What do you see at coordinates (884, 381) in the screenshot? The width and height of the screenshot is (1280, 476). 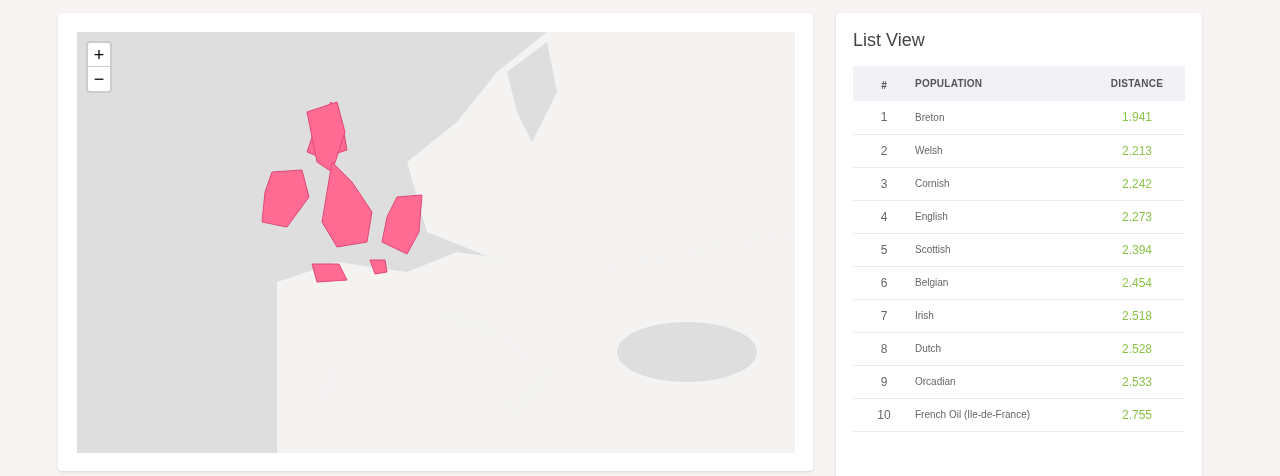 I see `table-cell: 9` at bounding box center [884, 381].